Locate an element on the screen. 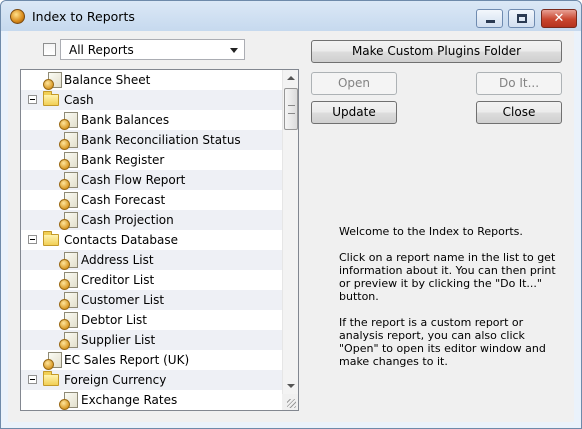  tree-item-label: Address List is located at coordinates (117, 260).